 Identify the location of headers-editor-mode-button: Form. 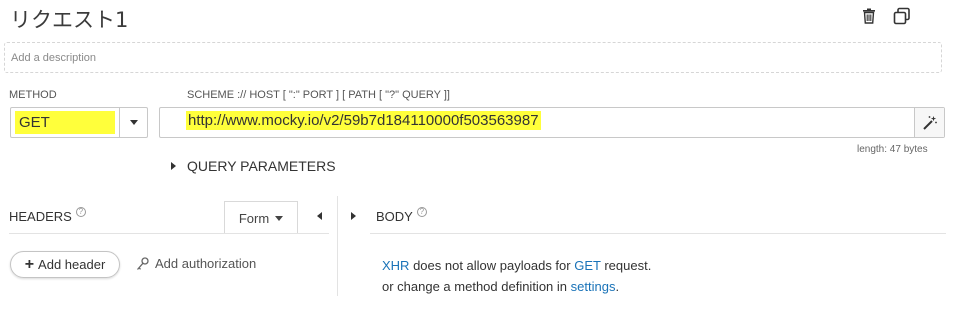
(261, 217).